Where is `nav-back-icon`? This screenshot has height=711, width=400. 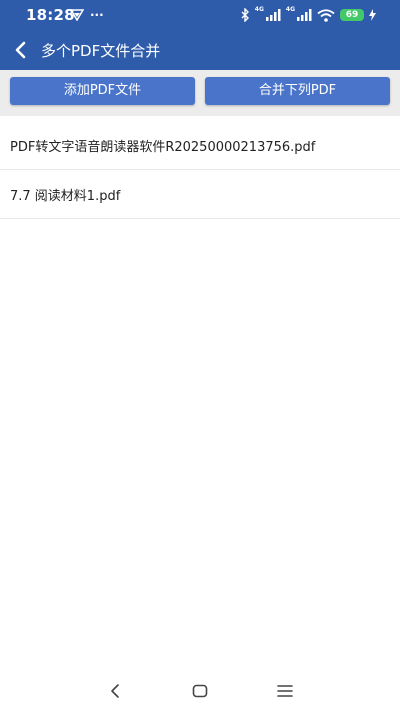
nav-back-icon is located at coordinates (115, 691).